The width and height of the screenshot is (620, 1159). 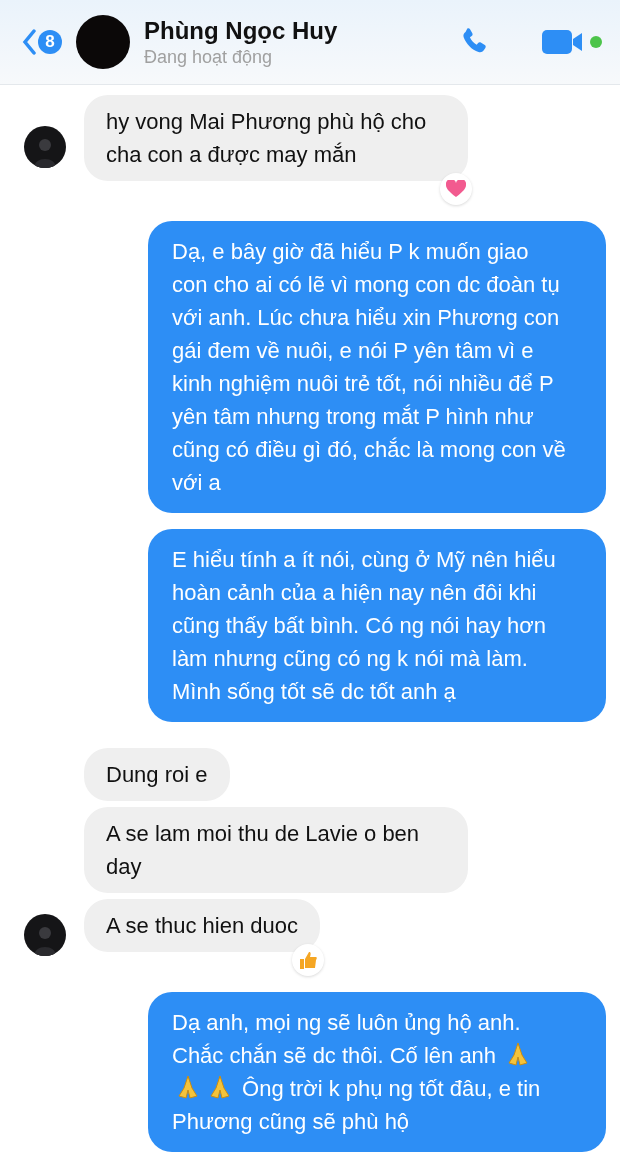 I want to click on back-button: 8, so click(x=42, y=42).